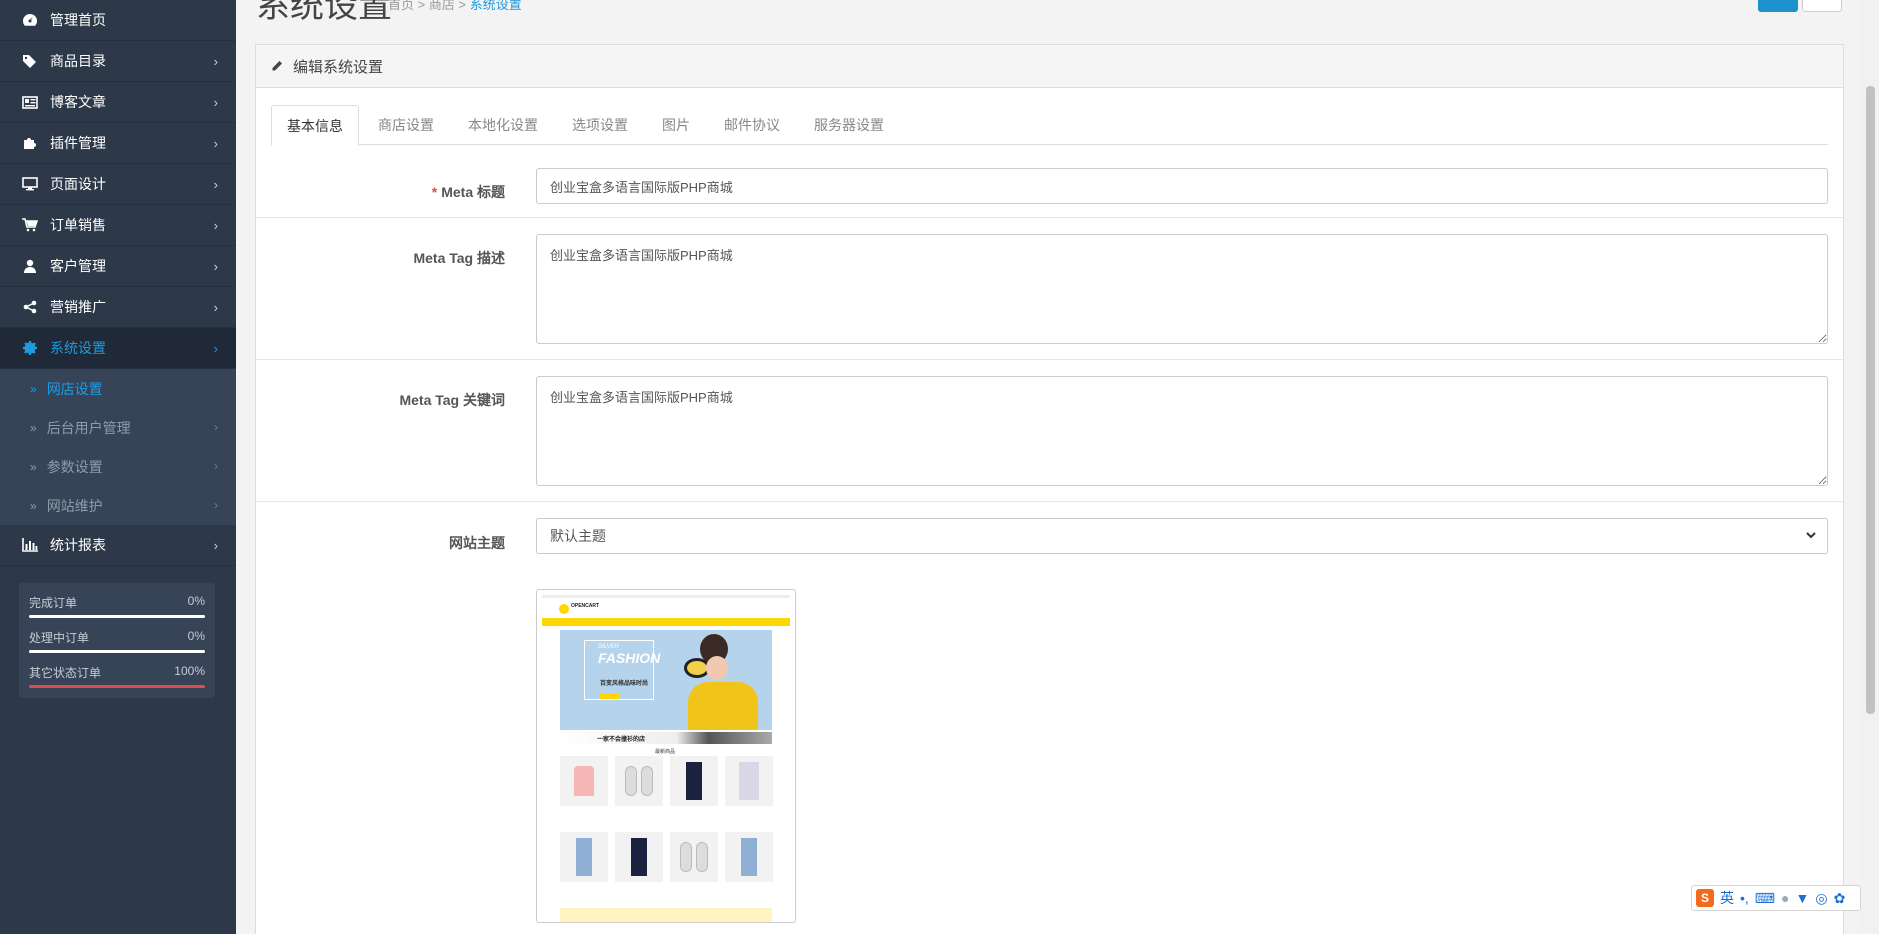 The height and width of the screenshot is (934, 1879). I want to click on panel-heading: 编辑系统设置, so click(1049, 66).